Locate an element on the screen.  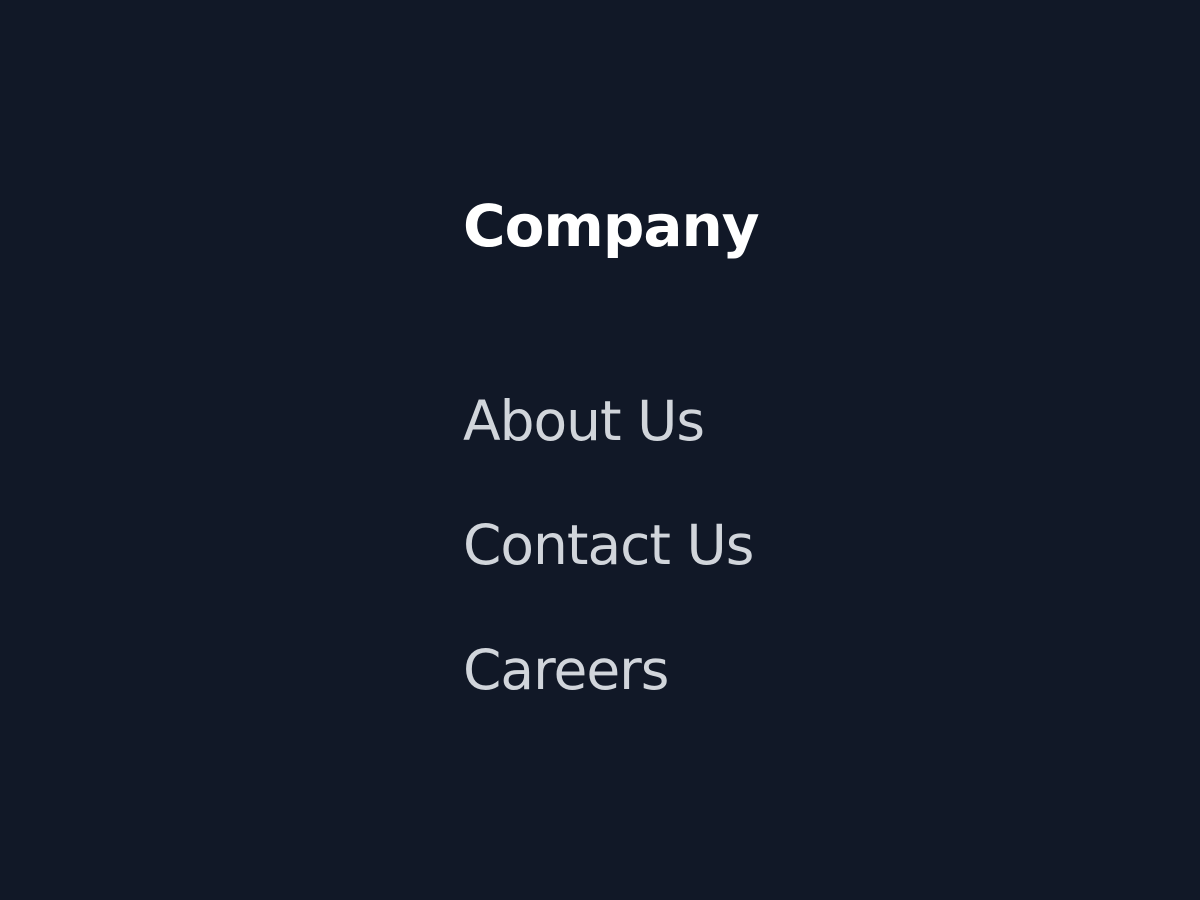
contact-us-link: Contact Us is located at coordinates (608, 545).